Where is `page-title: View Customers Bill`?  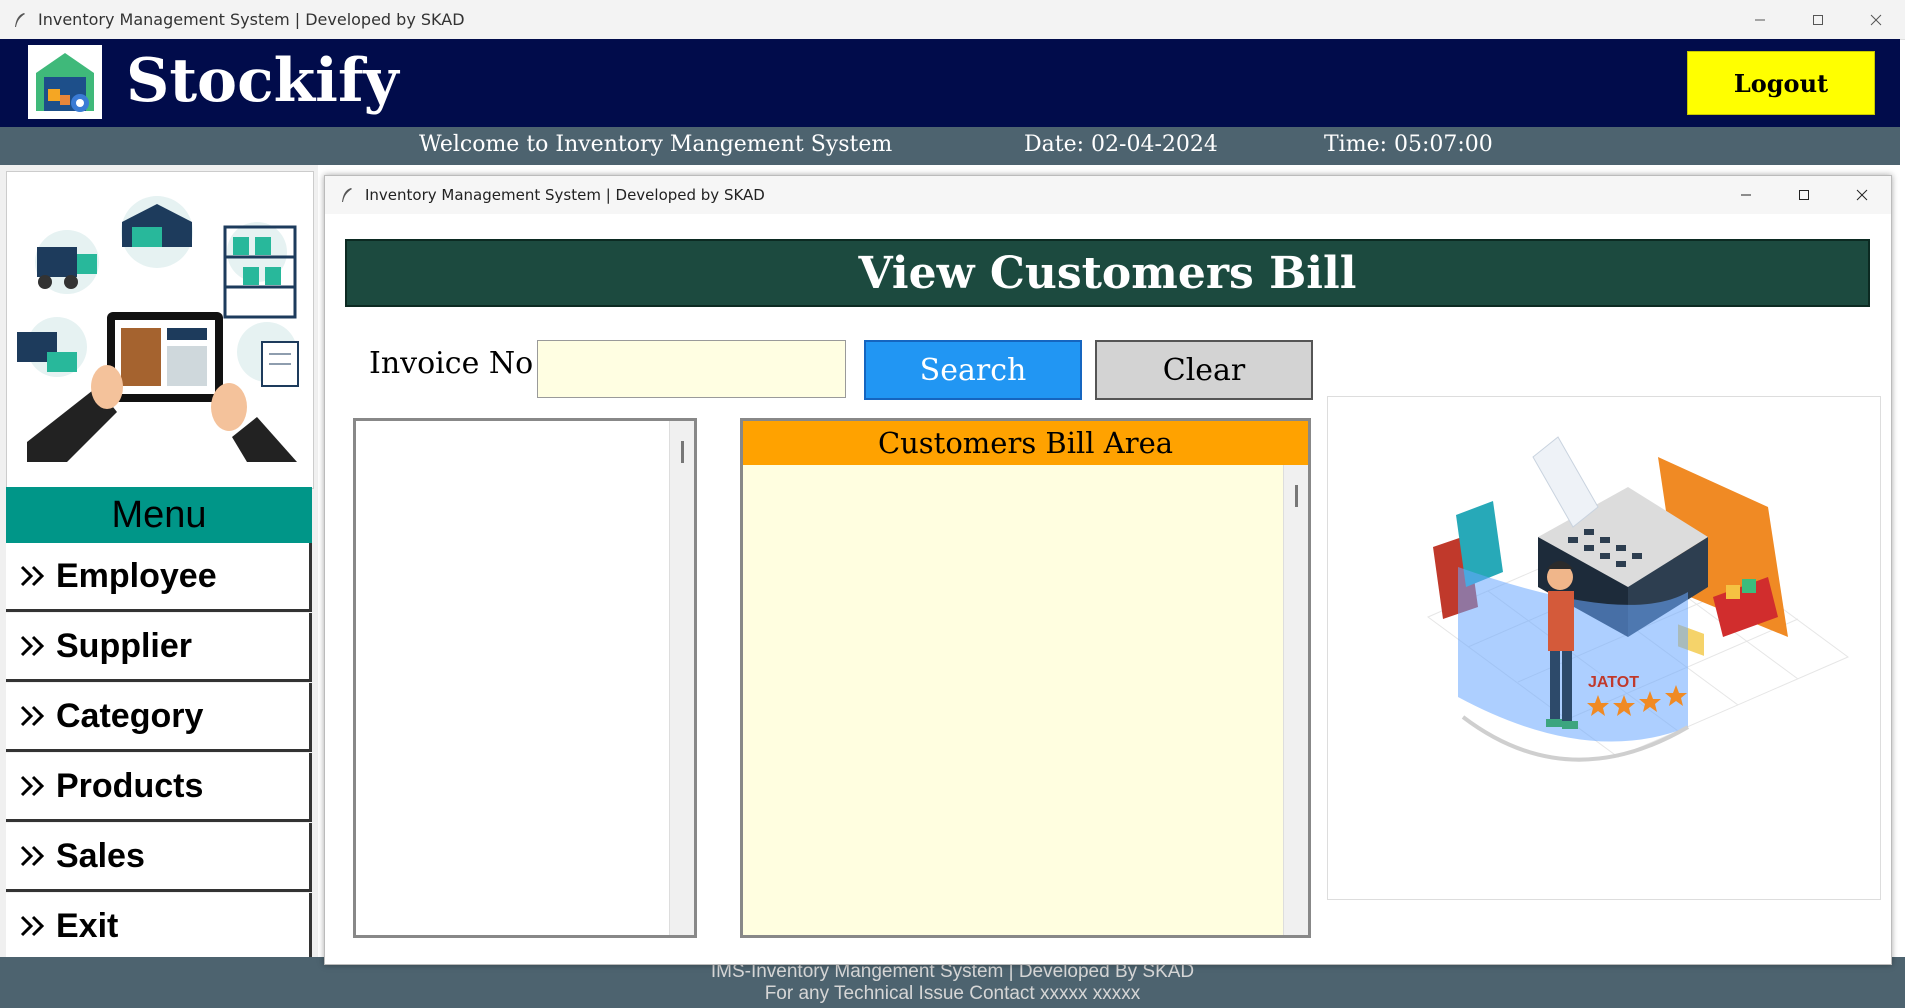 page-title: View Customers Bill is located at coordinates (1107, 273).